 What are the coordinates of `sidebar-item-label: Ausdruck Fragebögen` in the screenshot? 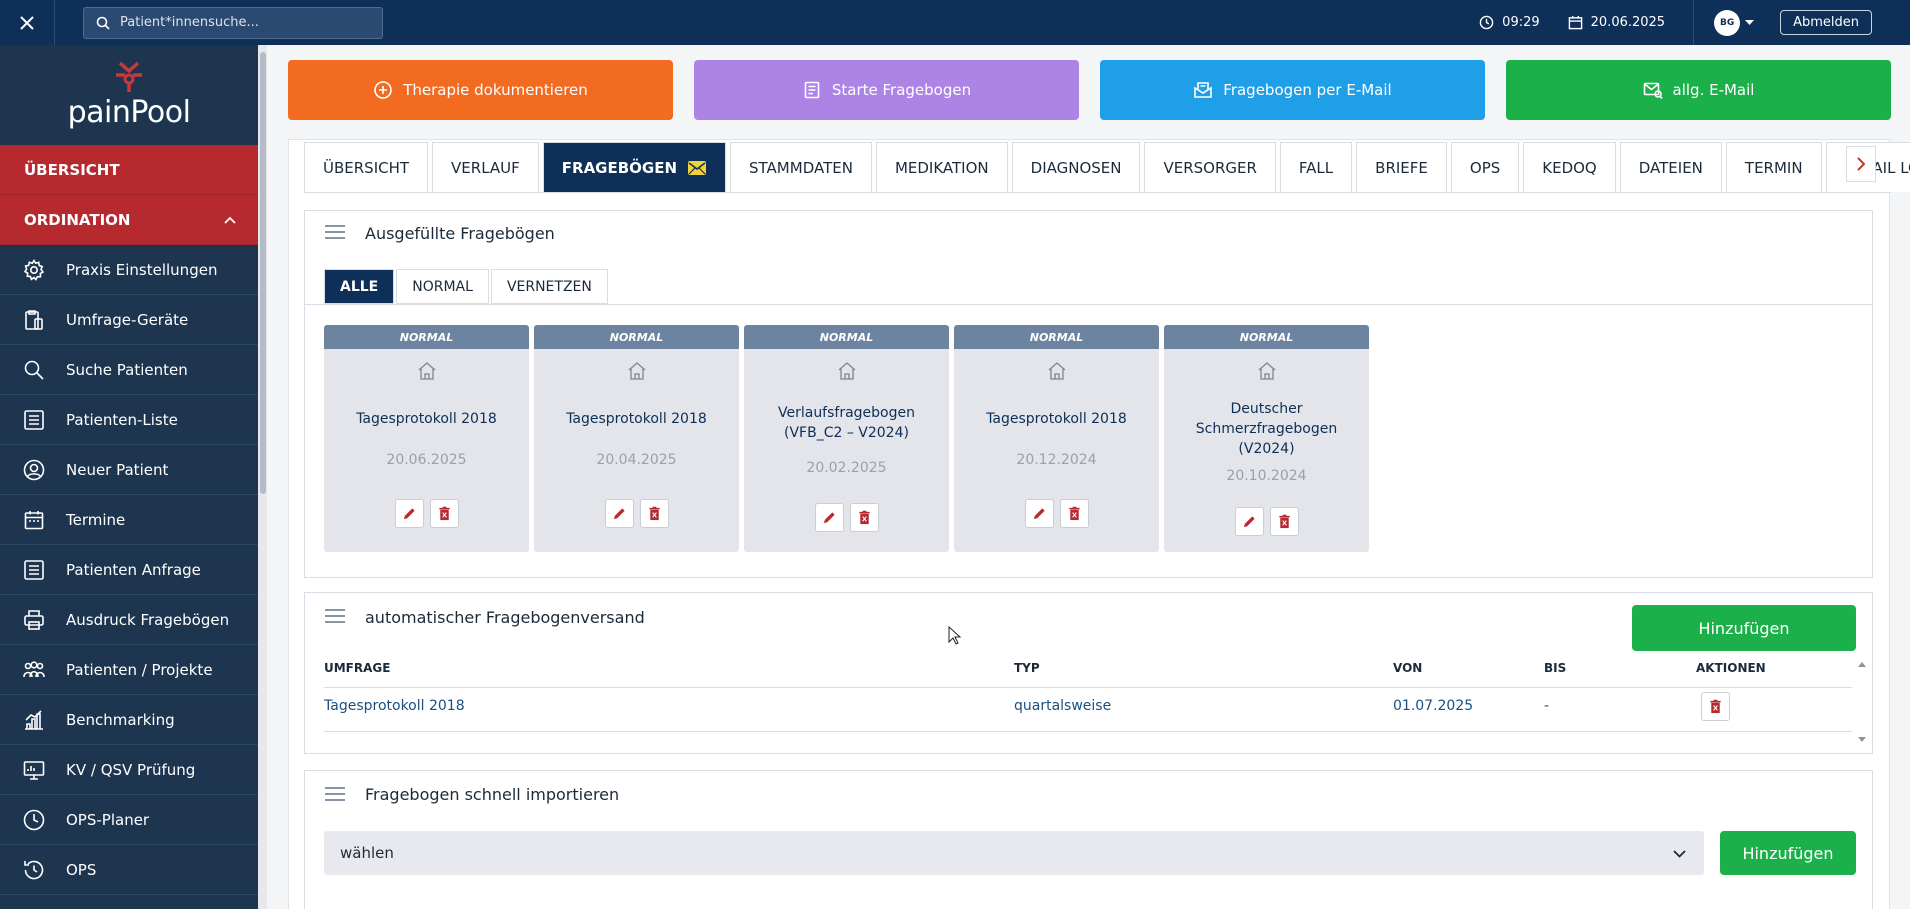 It's located at (148, 619).